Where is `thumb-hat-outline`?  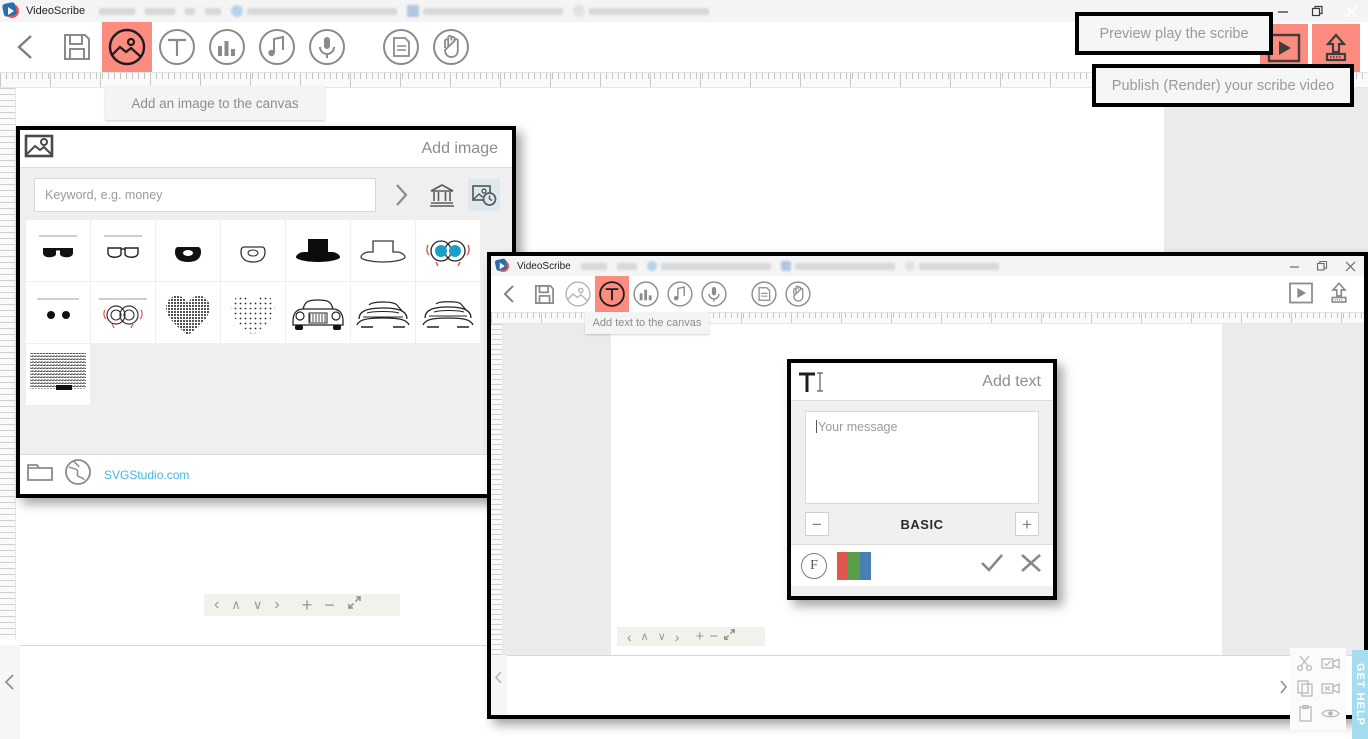
thumb-hat-outline is located at coordinates (383, 250).